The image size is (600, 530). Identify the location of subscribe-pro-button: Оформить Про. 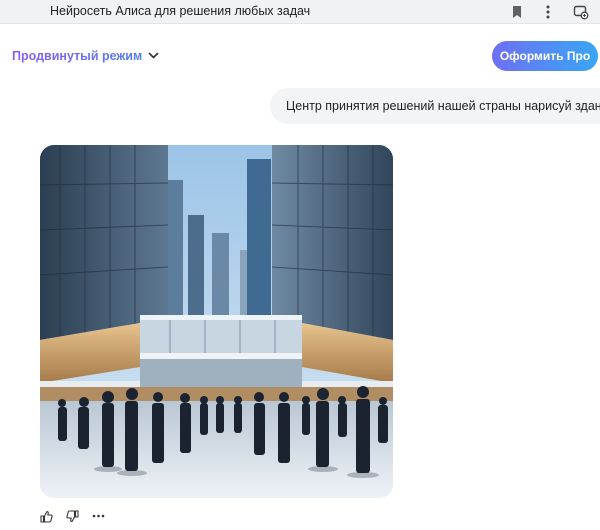
(545, 56).